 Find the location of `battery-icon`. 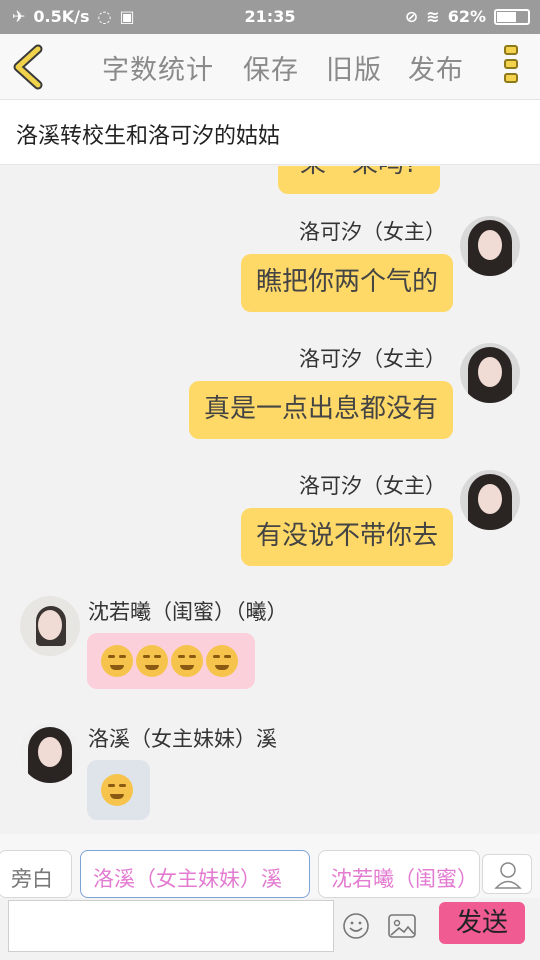

battery-icon is located at coordinates (512, 16).